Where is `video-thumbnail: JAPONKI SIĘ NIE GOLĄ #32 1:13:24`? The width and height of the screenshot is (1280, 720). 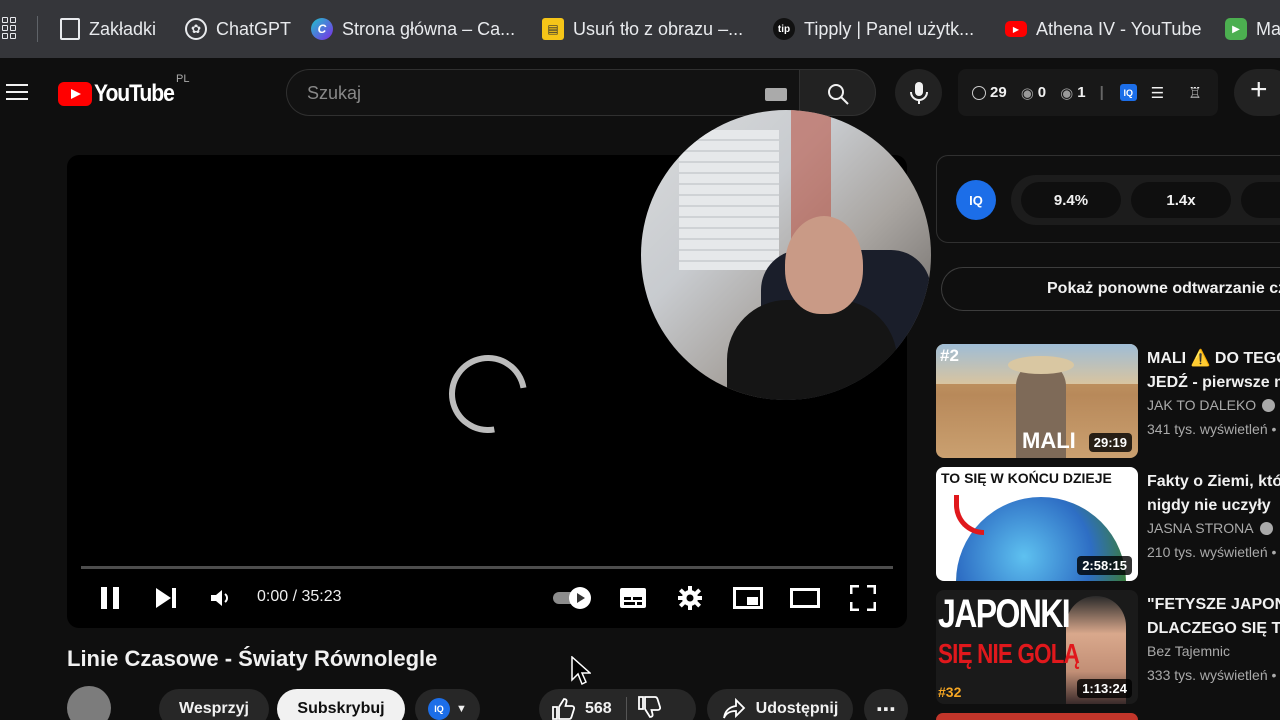 video-thumbnail: JAPONKI SIĘ NIE GOLĄ #32 1:13:24 is located at coordinates (1037, 647).